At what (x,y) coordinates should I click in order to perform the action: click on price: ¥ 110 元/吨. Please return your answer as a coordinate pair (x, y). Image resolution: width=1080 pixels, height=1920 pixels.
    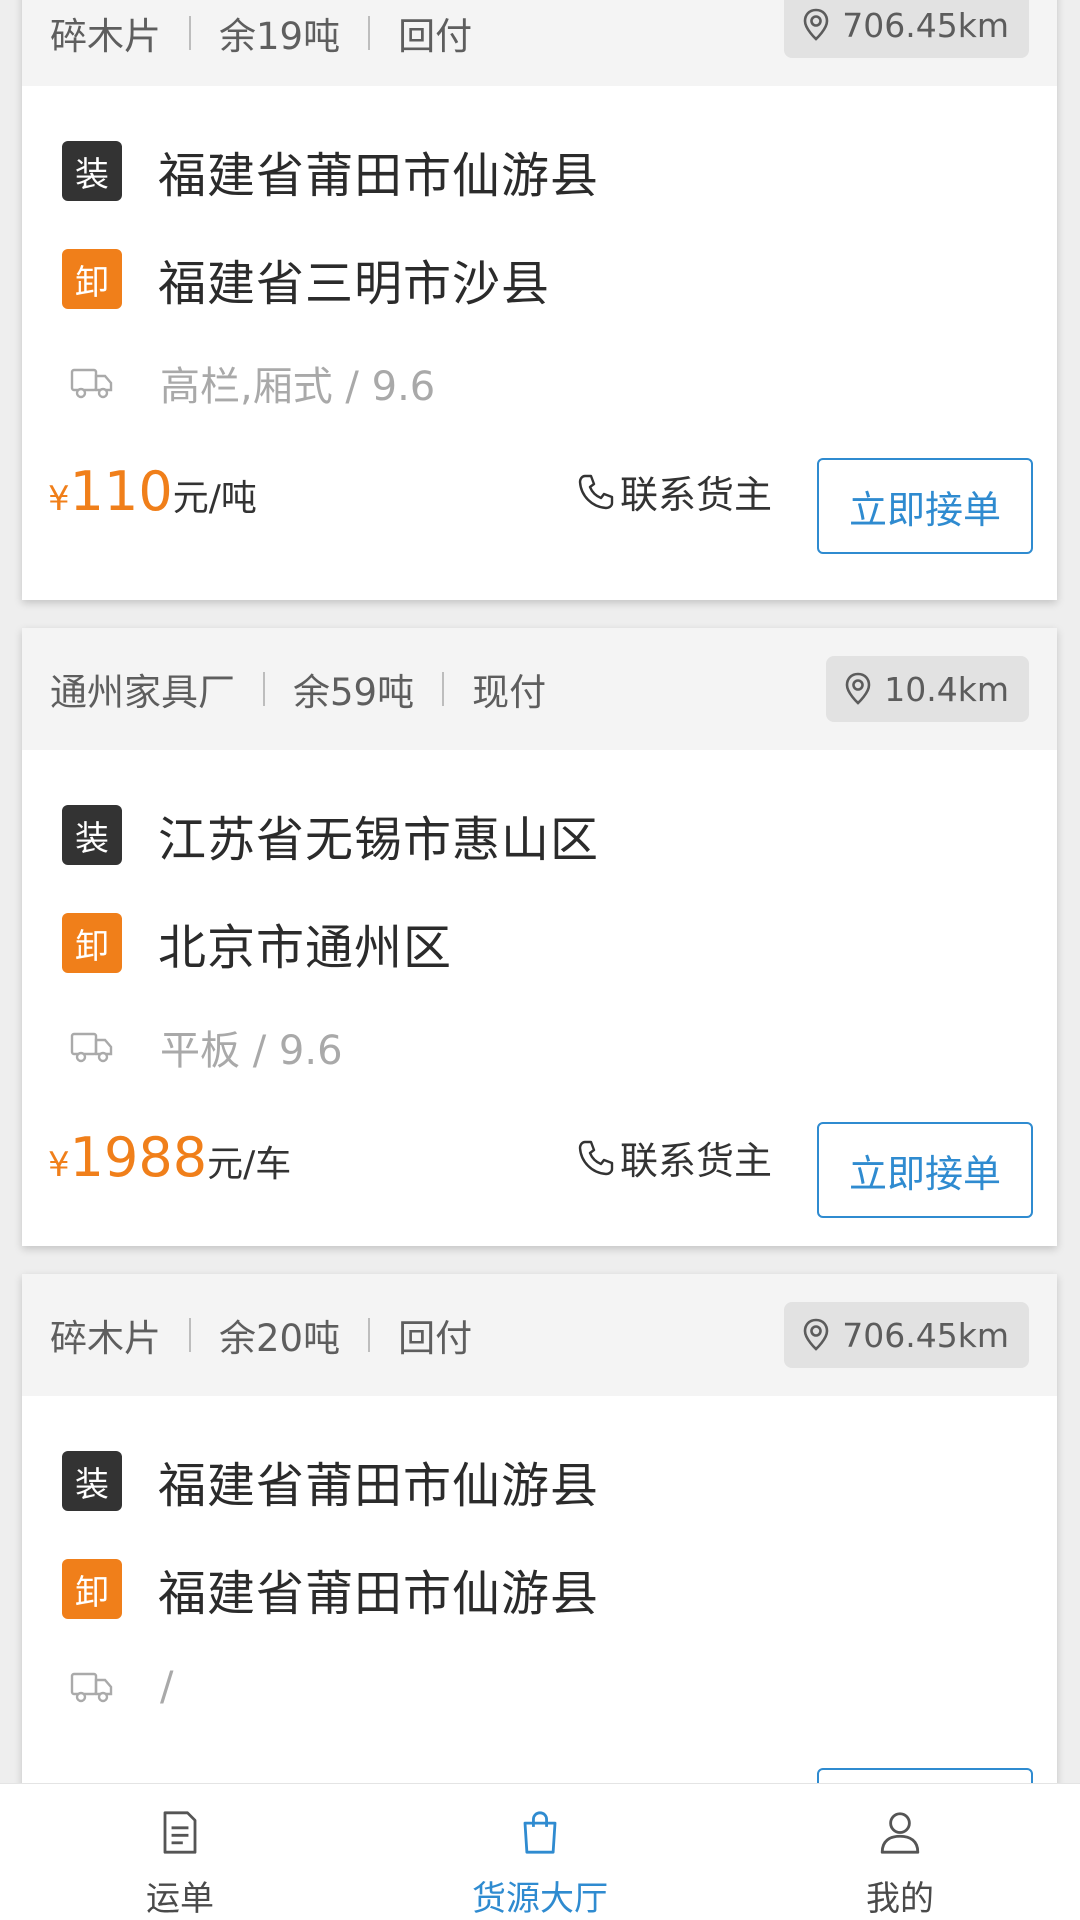
    Looking at the image, I should click on (152, 491).